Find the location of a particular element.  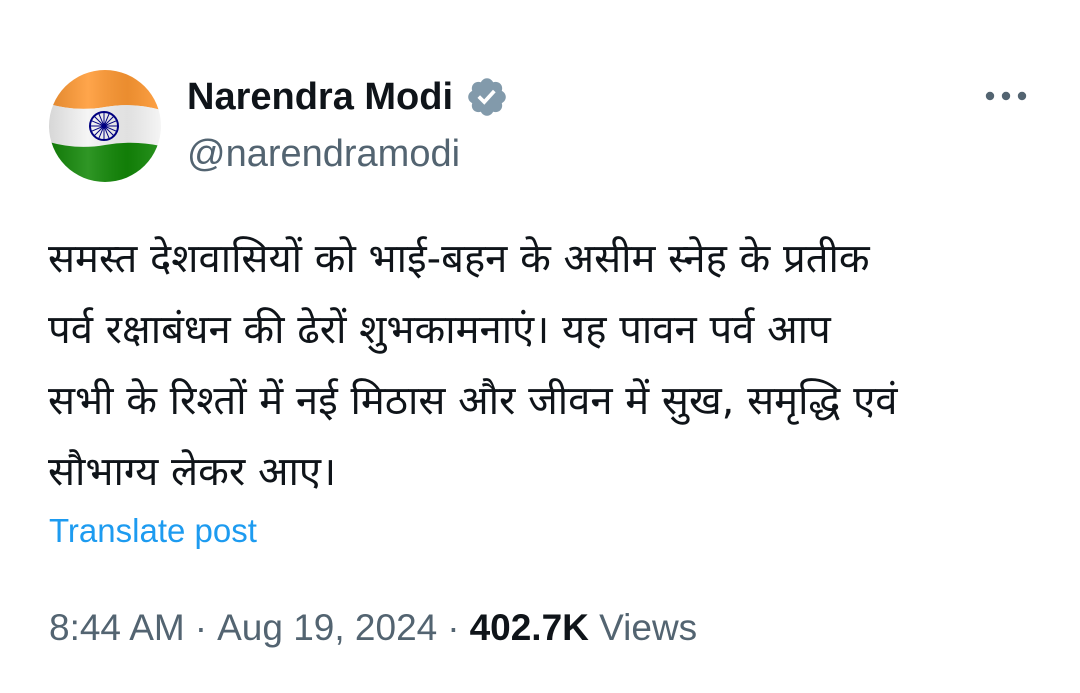

post-time: 8:44 AM is located at coordinates (117, 627).